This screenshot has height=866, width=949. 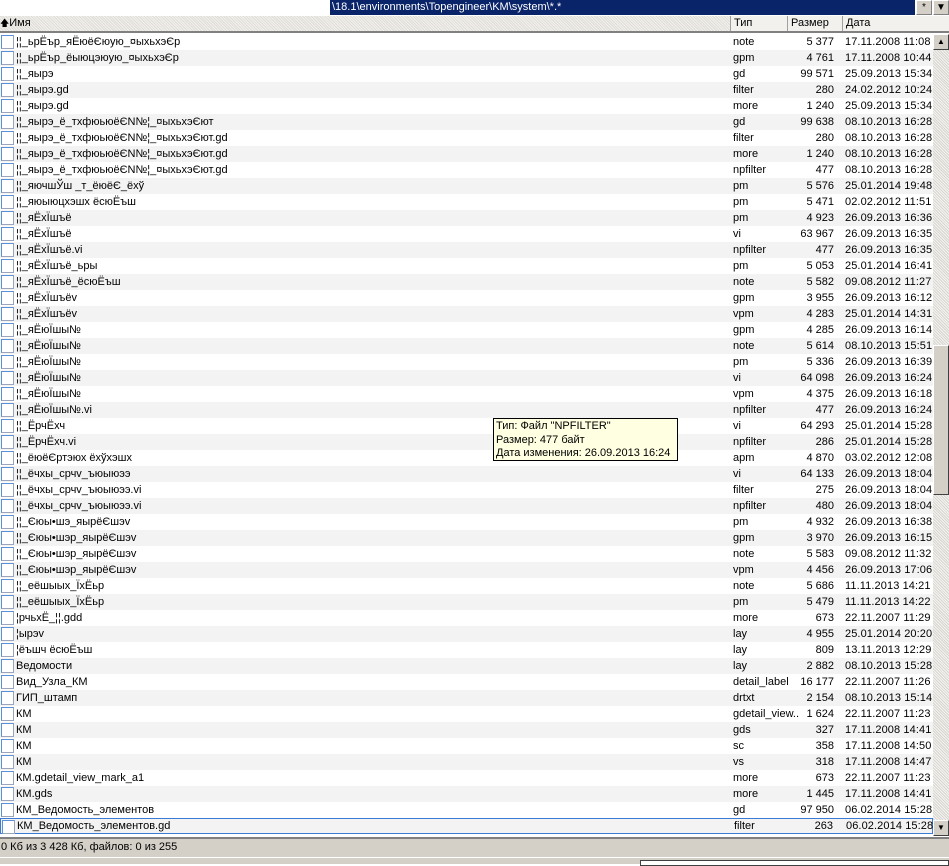 I want to click on file-row: КМ.gds more 1 445 17.11.2008 14:41, so click(x=466, y=794).